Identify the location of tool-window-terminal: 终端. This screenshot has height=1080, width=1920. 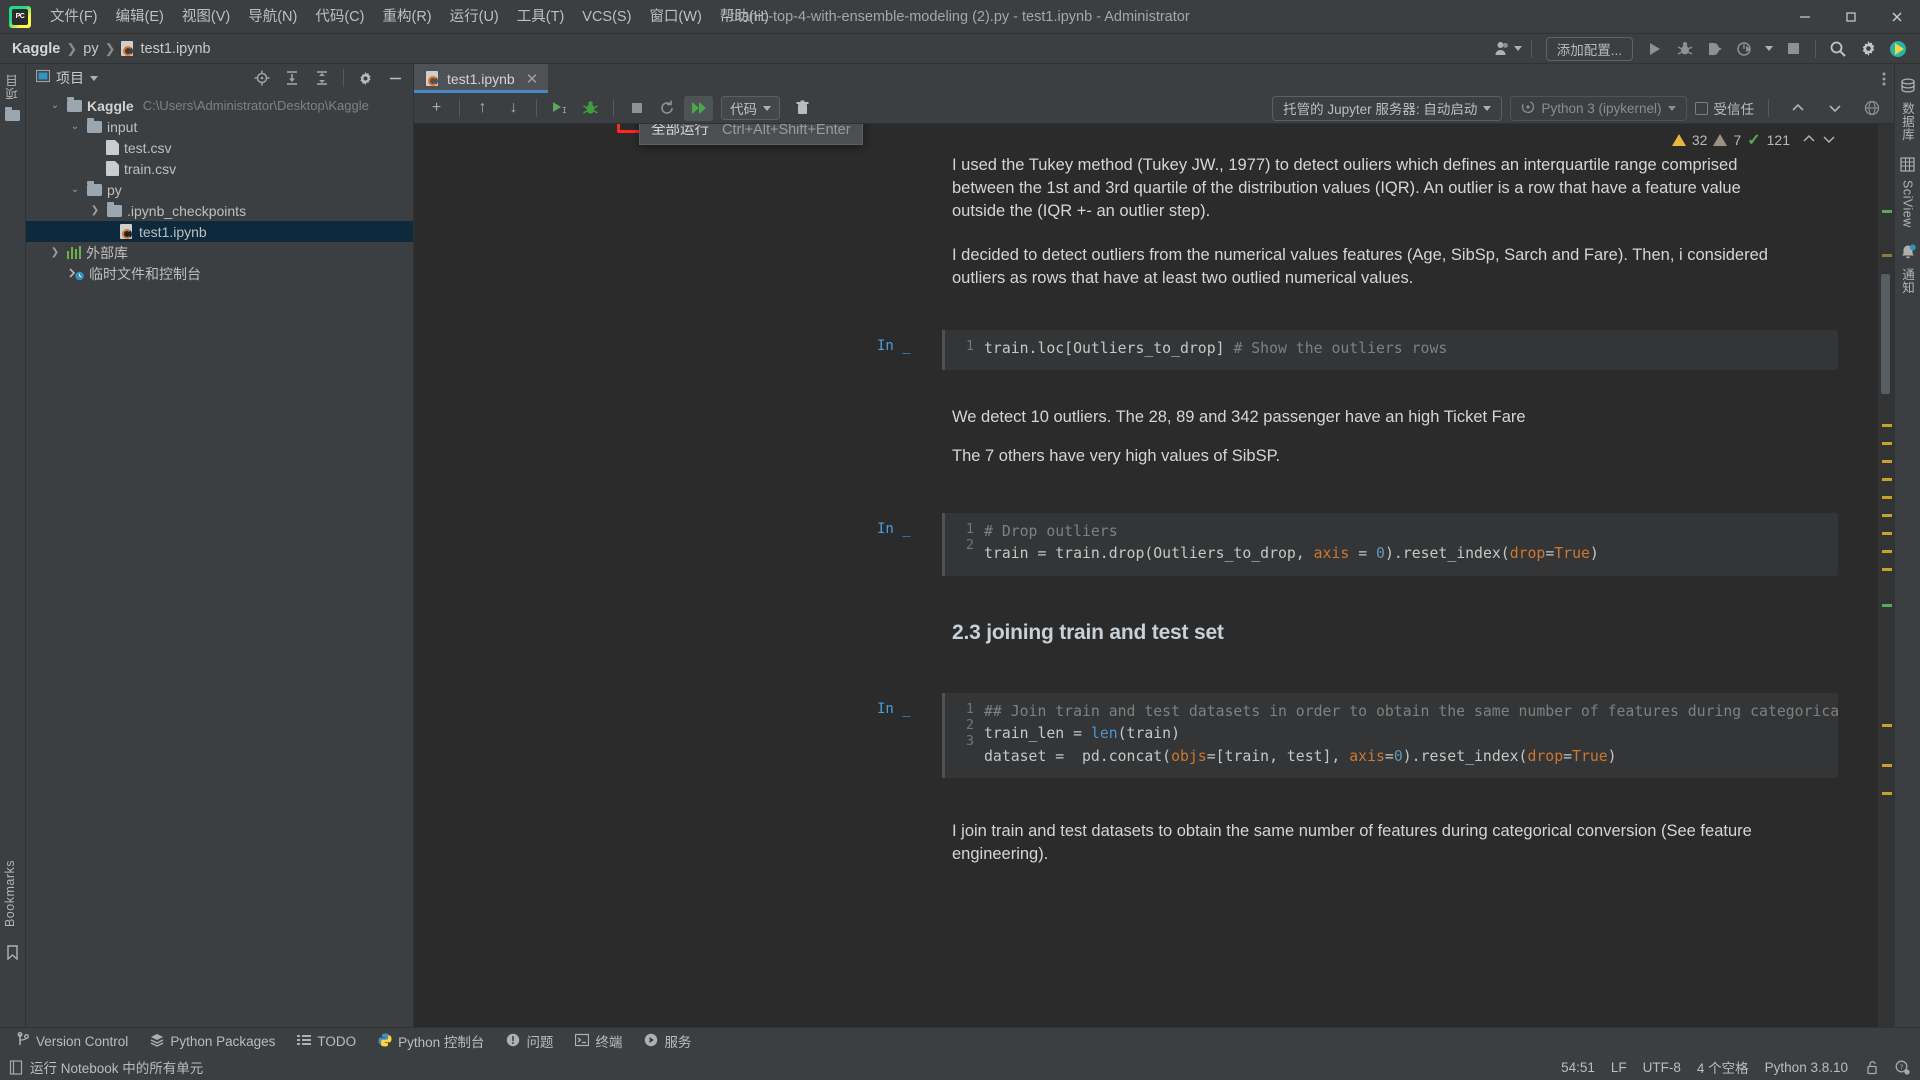
(598, 1041).